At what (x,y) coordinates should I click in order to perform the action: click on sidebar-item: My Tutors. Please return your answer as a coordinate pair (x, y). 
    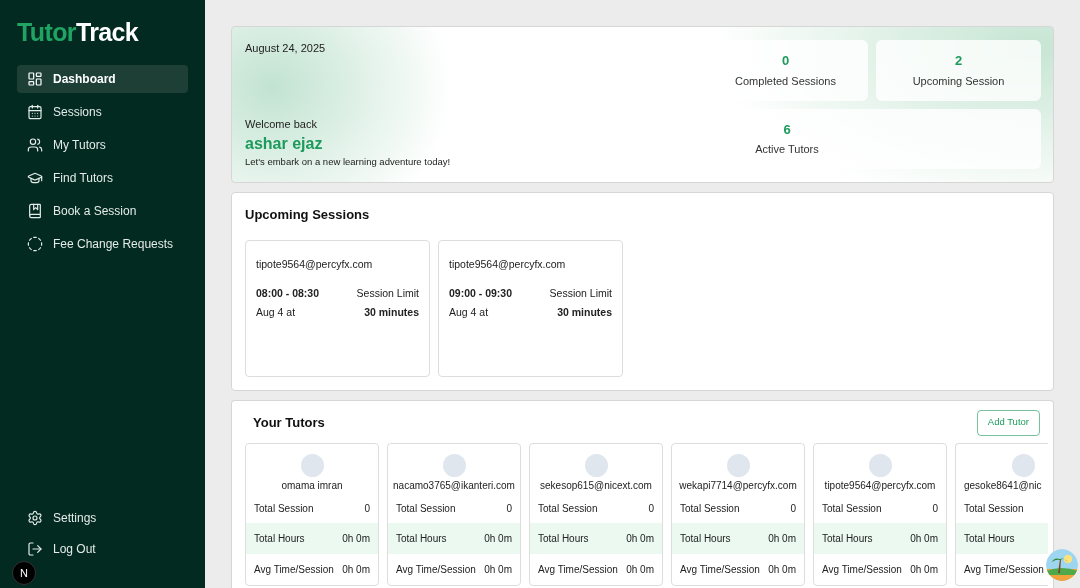
    Looking at the image, I should click on (102, 145).